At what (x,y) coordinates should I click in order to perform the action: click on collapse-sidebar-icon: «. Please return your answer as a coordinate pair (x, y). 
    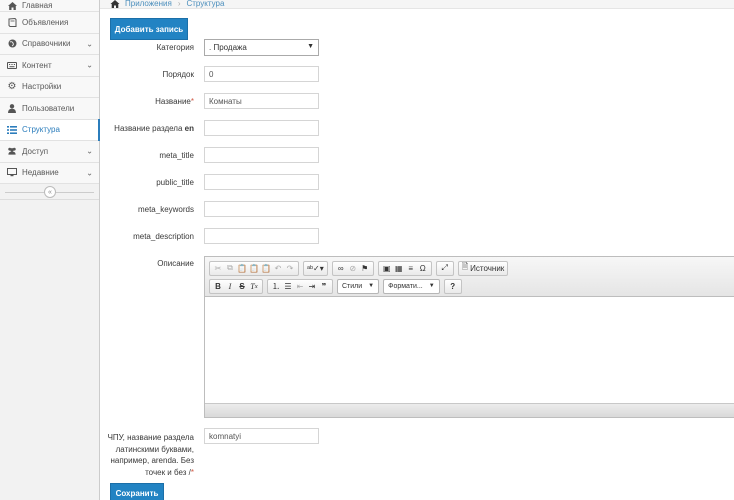
    Looking at the image, I should click on (50, 192).